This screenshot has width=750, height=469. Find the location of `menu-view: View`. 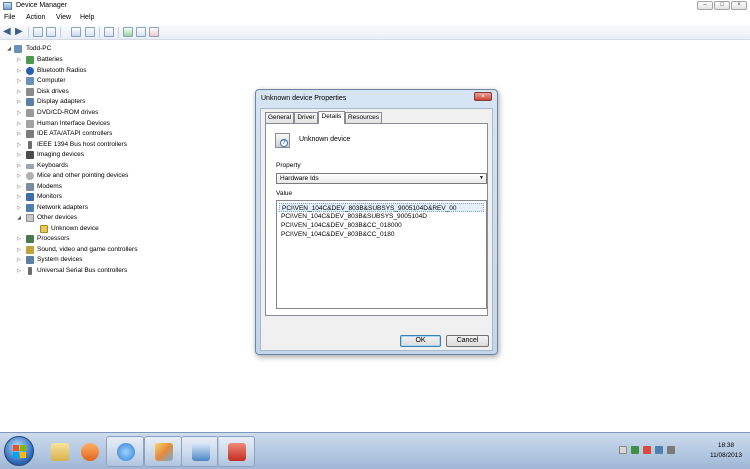

menu-view: View is located at coordinates (63, 17).